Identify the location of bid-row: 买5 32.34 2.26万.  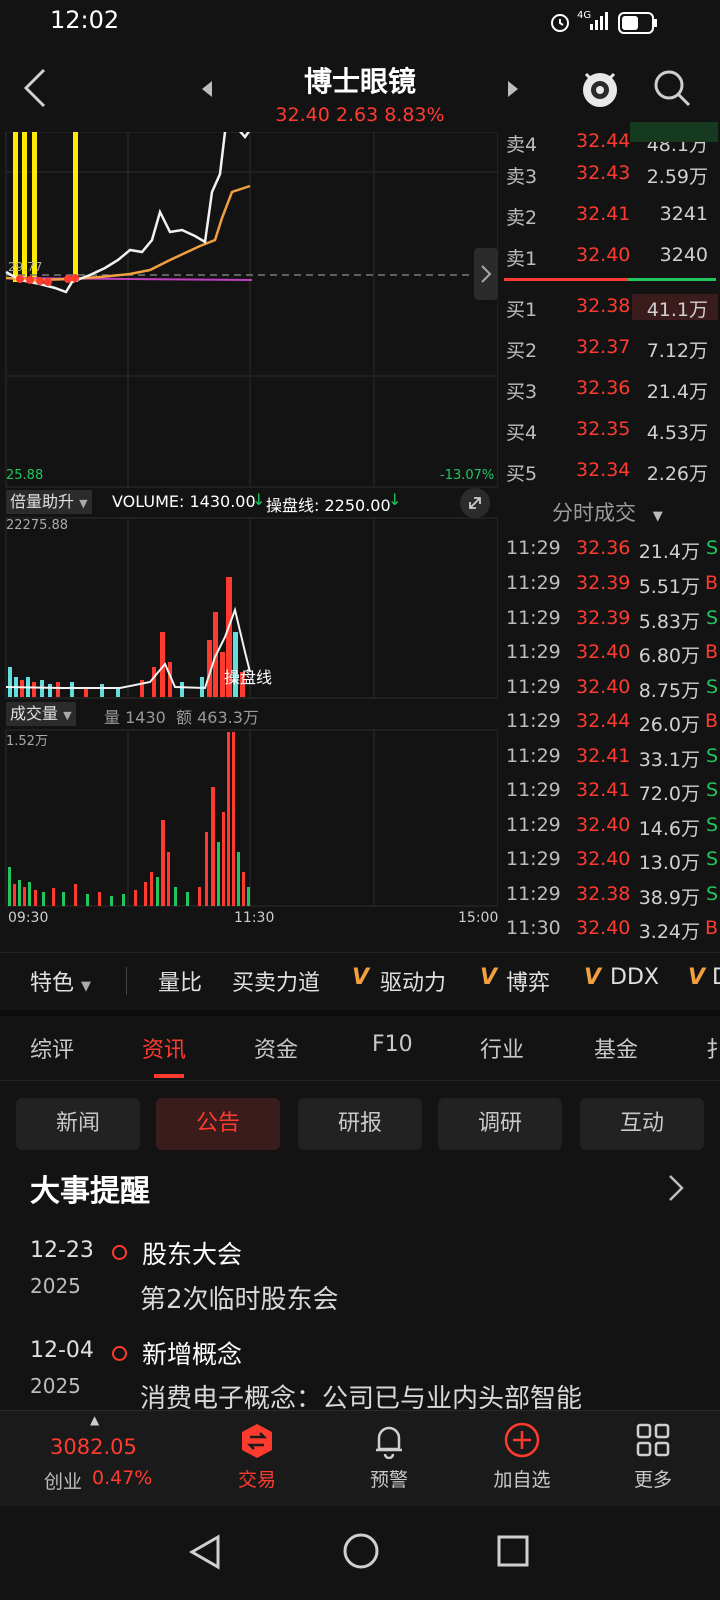
(611, 471).